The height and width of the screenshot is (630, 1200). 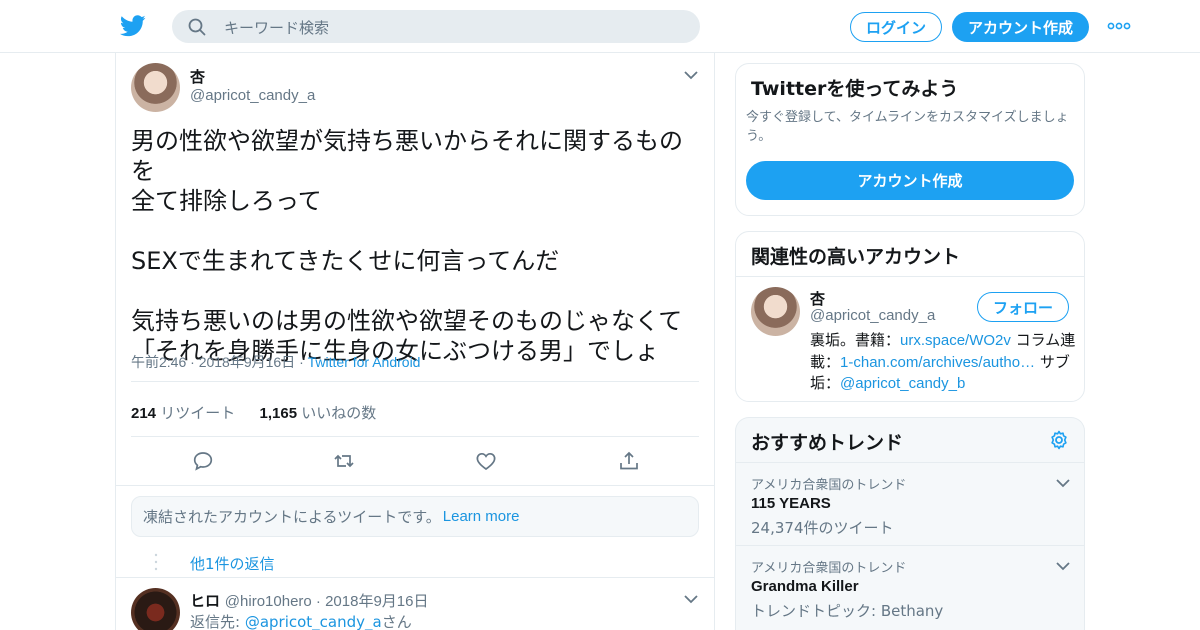 What do you see at coordinates (1059, 440) in the screenshot?
I see `gear-icon` at bounding box center [1059, 440].